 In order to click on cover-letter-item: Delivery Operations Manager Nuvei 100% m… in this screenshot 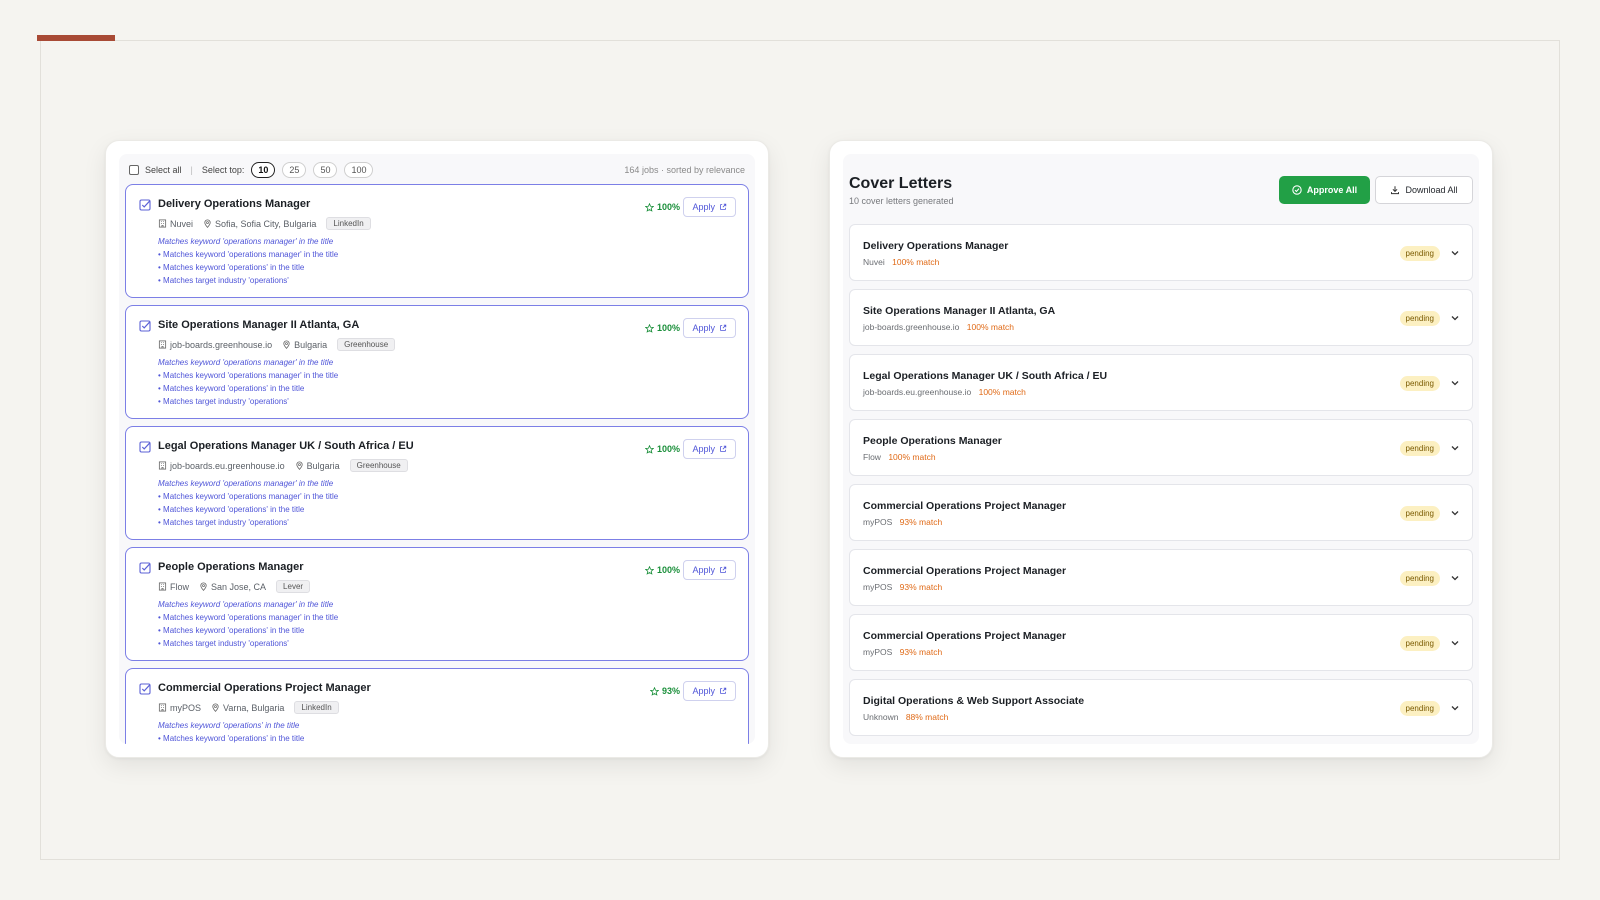, I will do `click(1161, 252)`.